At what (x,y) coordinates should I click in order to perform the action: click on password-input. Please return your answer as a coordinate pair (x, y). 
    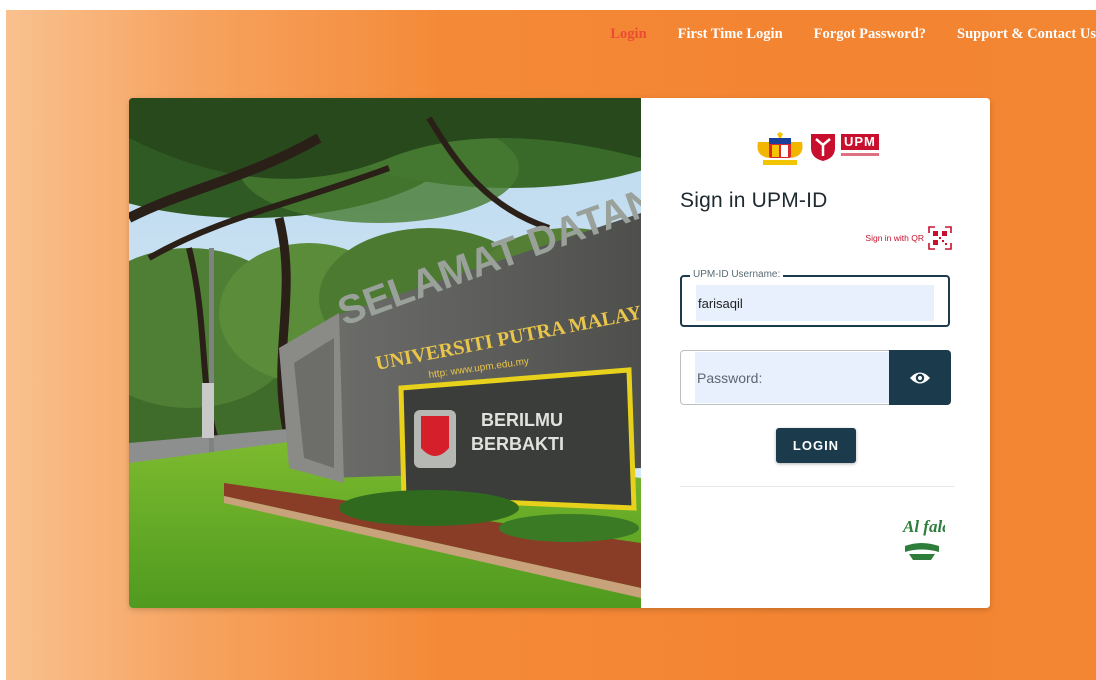
    Looking at the image, I should click on (792, 377).